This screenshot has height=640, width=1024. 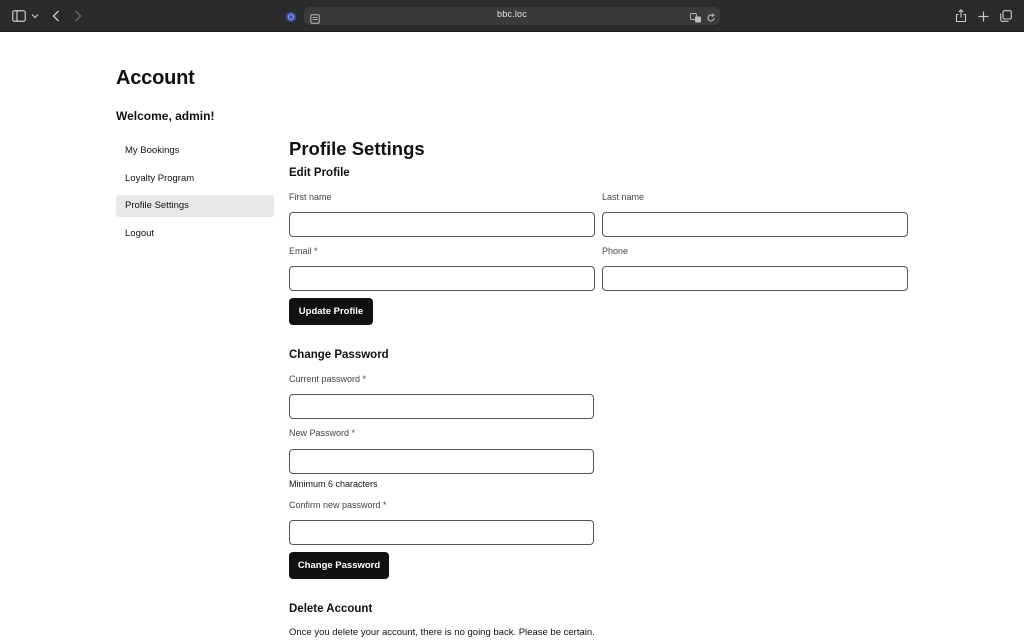 What do you see at coordinates (322, 433) in the screenshot?
I see `new-password-label: New Password *` at bounding box center [322, 433].